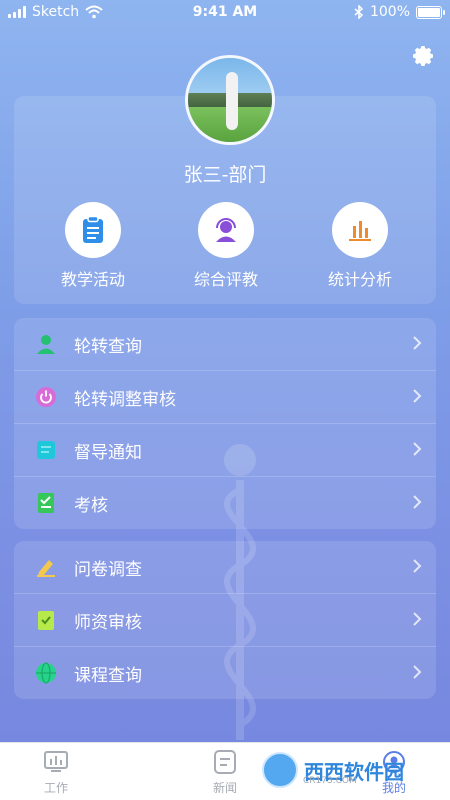 The width and height of the screenshot is (450, 800). What do you see at coordinates (55, 788) in the screenshot?
I see `tab-label: 工作` at bounding box center [55, 788].